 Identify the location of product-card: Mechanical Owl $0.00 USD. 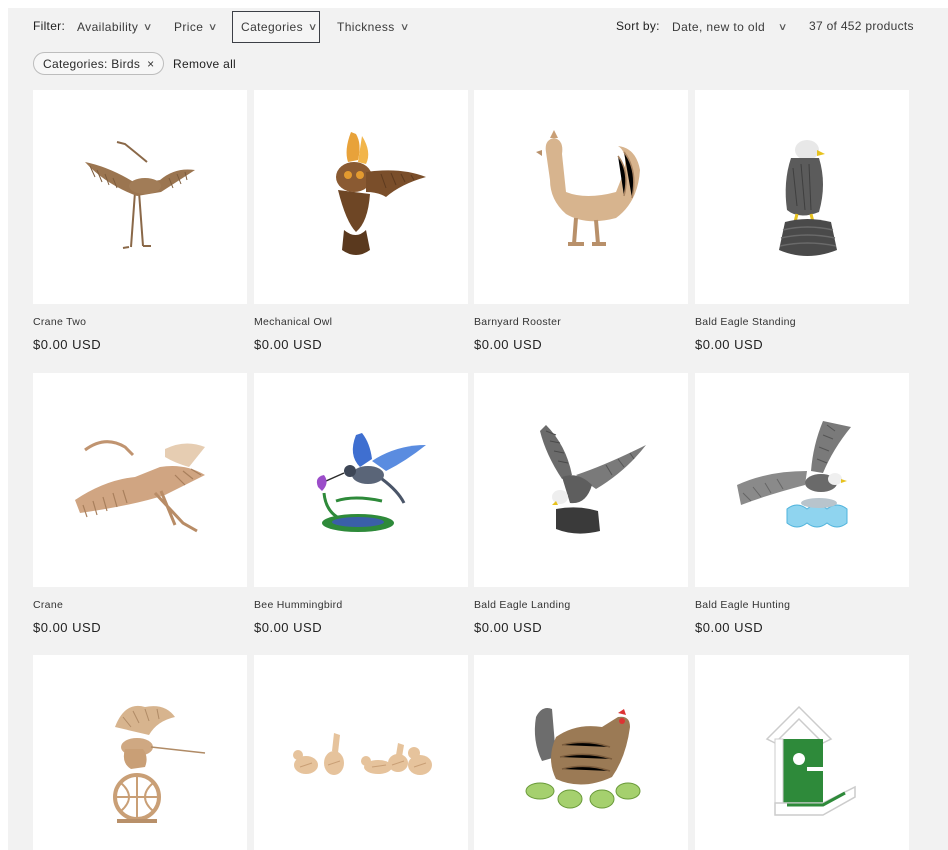
(361, 221).